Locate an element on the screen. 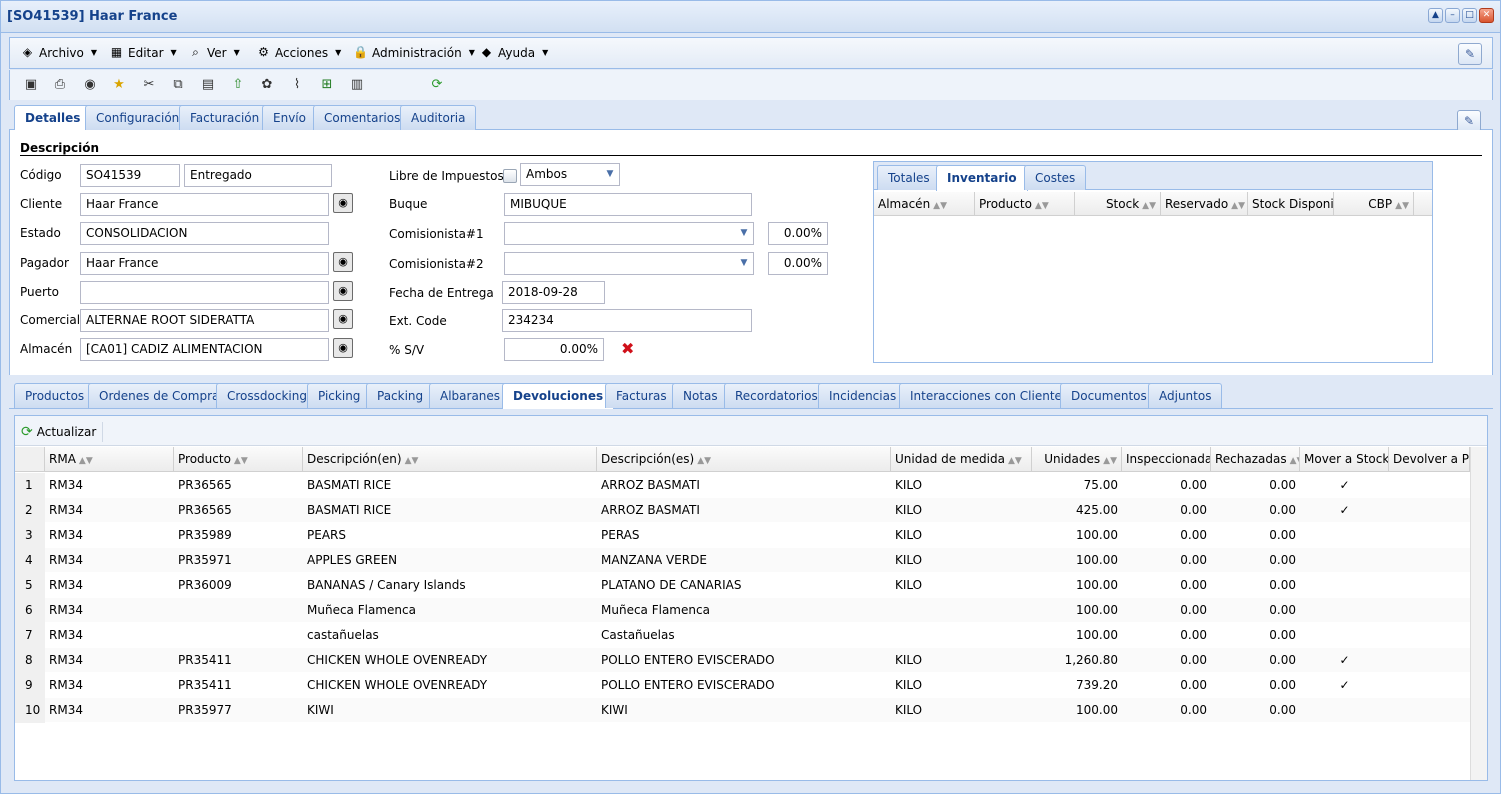 The height and width of the screenshot is (794, 1501). tab-comentarios: Comentarios is located at coordinates (362, 117).